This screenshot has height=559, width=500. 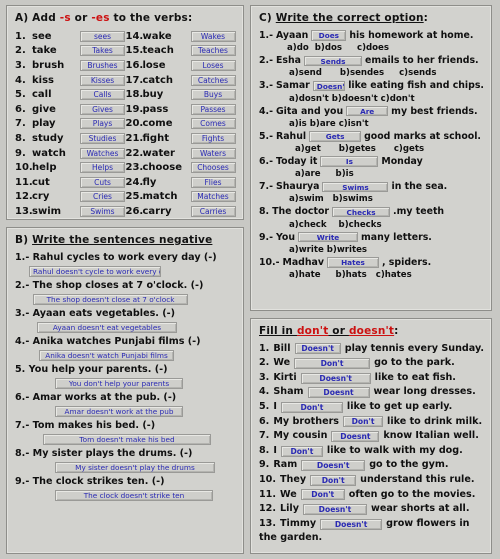 What do you see at coordinates (402, 162) in the screenshot?
I see `option-text-after: Monday` at bounding box center [402, 162].